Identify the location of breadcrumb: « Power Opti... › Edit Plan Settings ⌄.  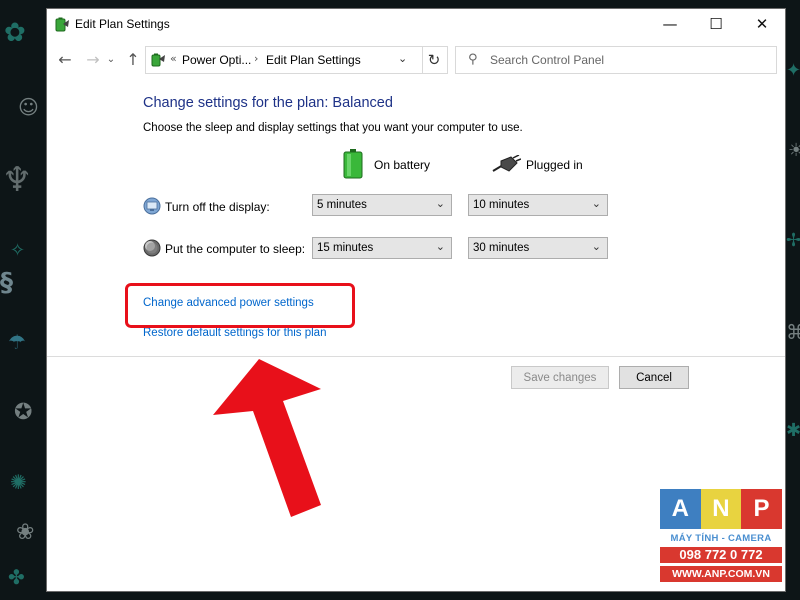
(284, 60).